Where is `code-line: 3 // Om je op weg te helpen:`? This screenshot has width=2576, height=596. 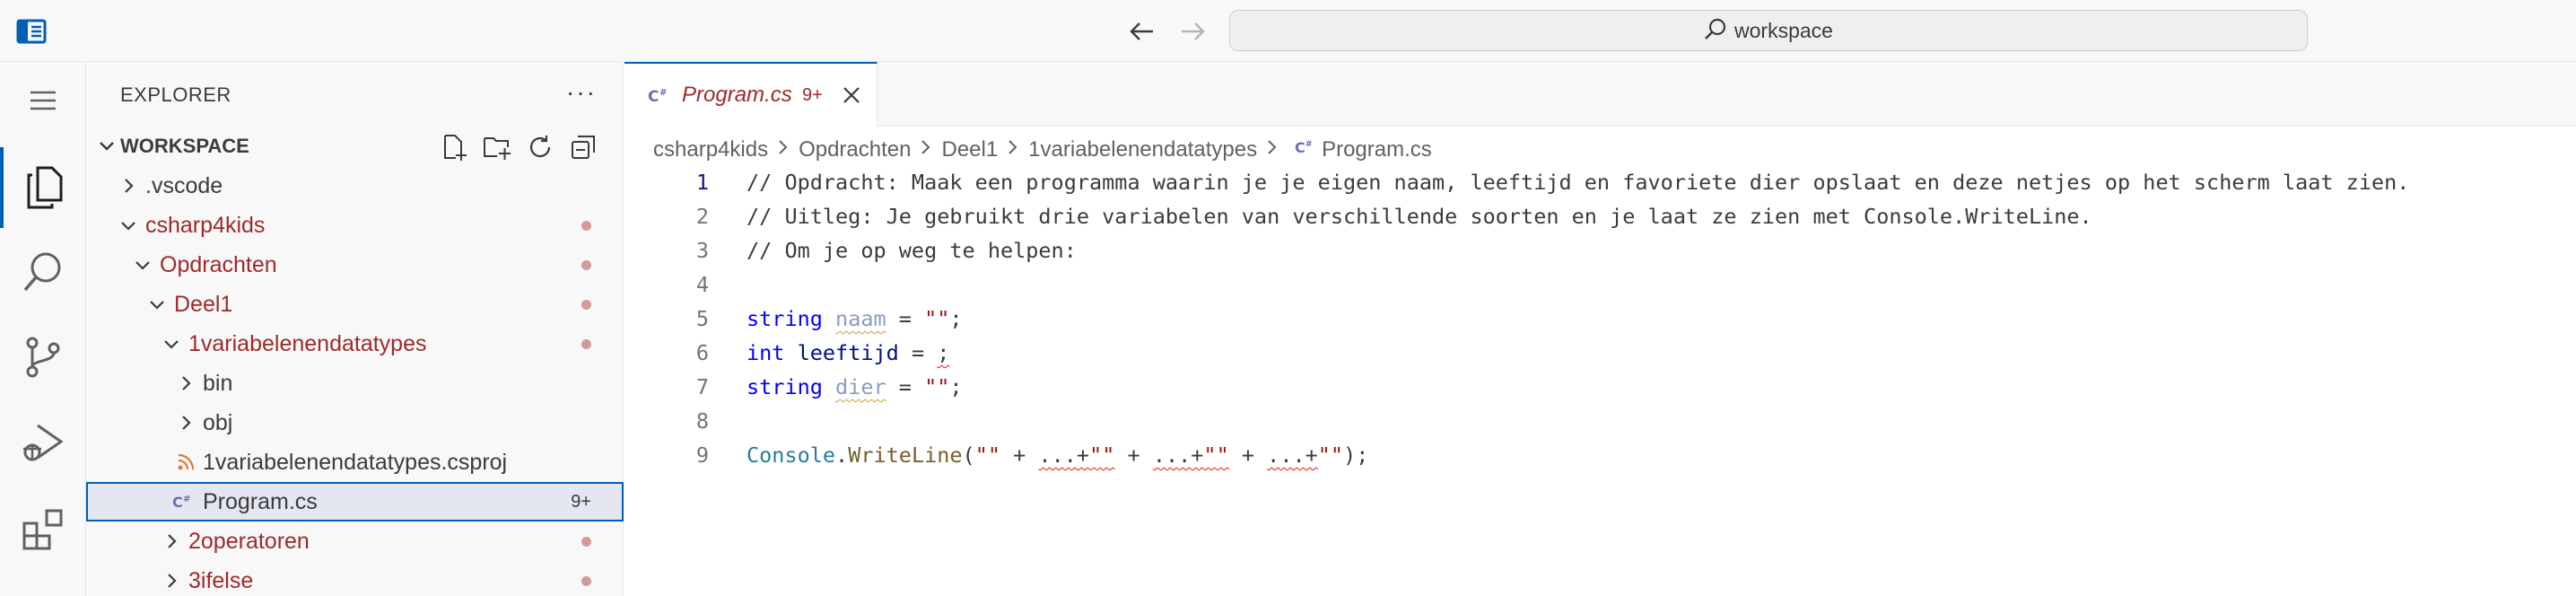
code-line: 3 // Om je op weg te helpen: is located at coordinates (1600, 249).